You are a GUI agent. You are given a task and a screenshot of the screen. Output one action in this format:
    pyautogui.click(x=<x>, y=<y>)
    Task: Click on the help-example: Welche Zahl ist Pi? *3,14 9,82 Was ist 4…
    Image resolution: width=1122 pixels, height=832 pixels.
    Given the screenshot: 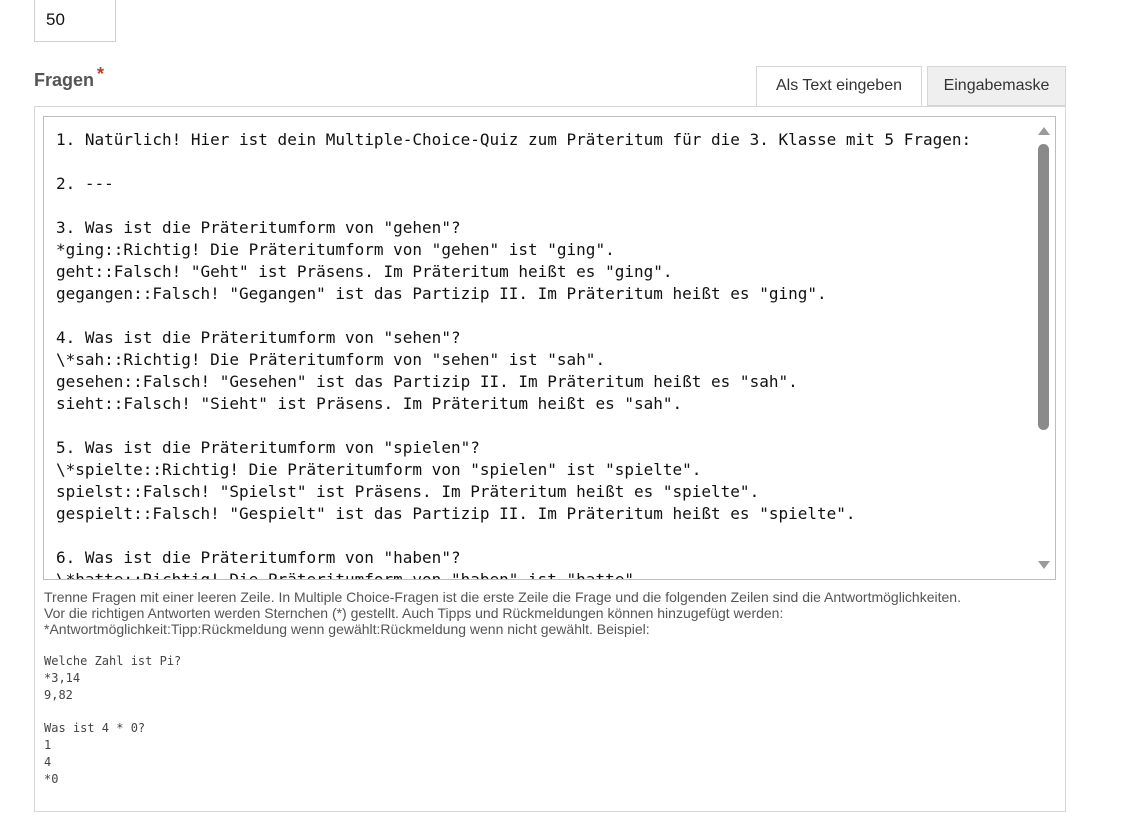 What is the action you would take?
    pyautogui.click(x=113, y=720)
    